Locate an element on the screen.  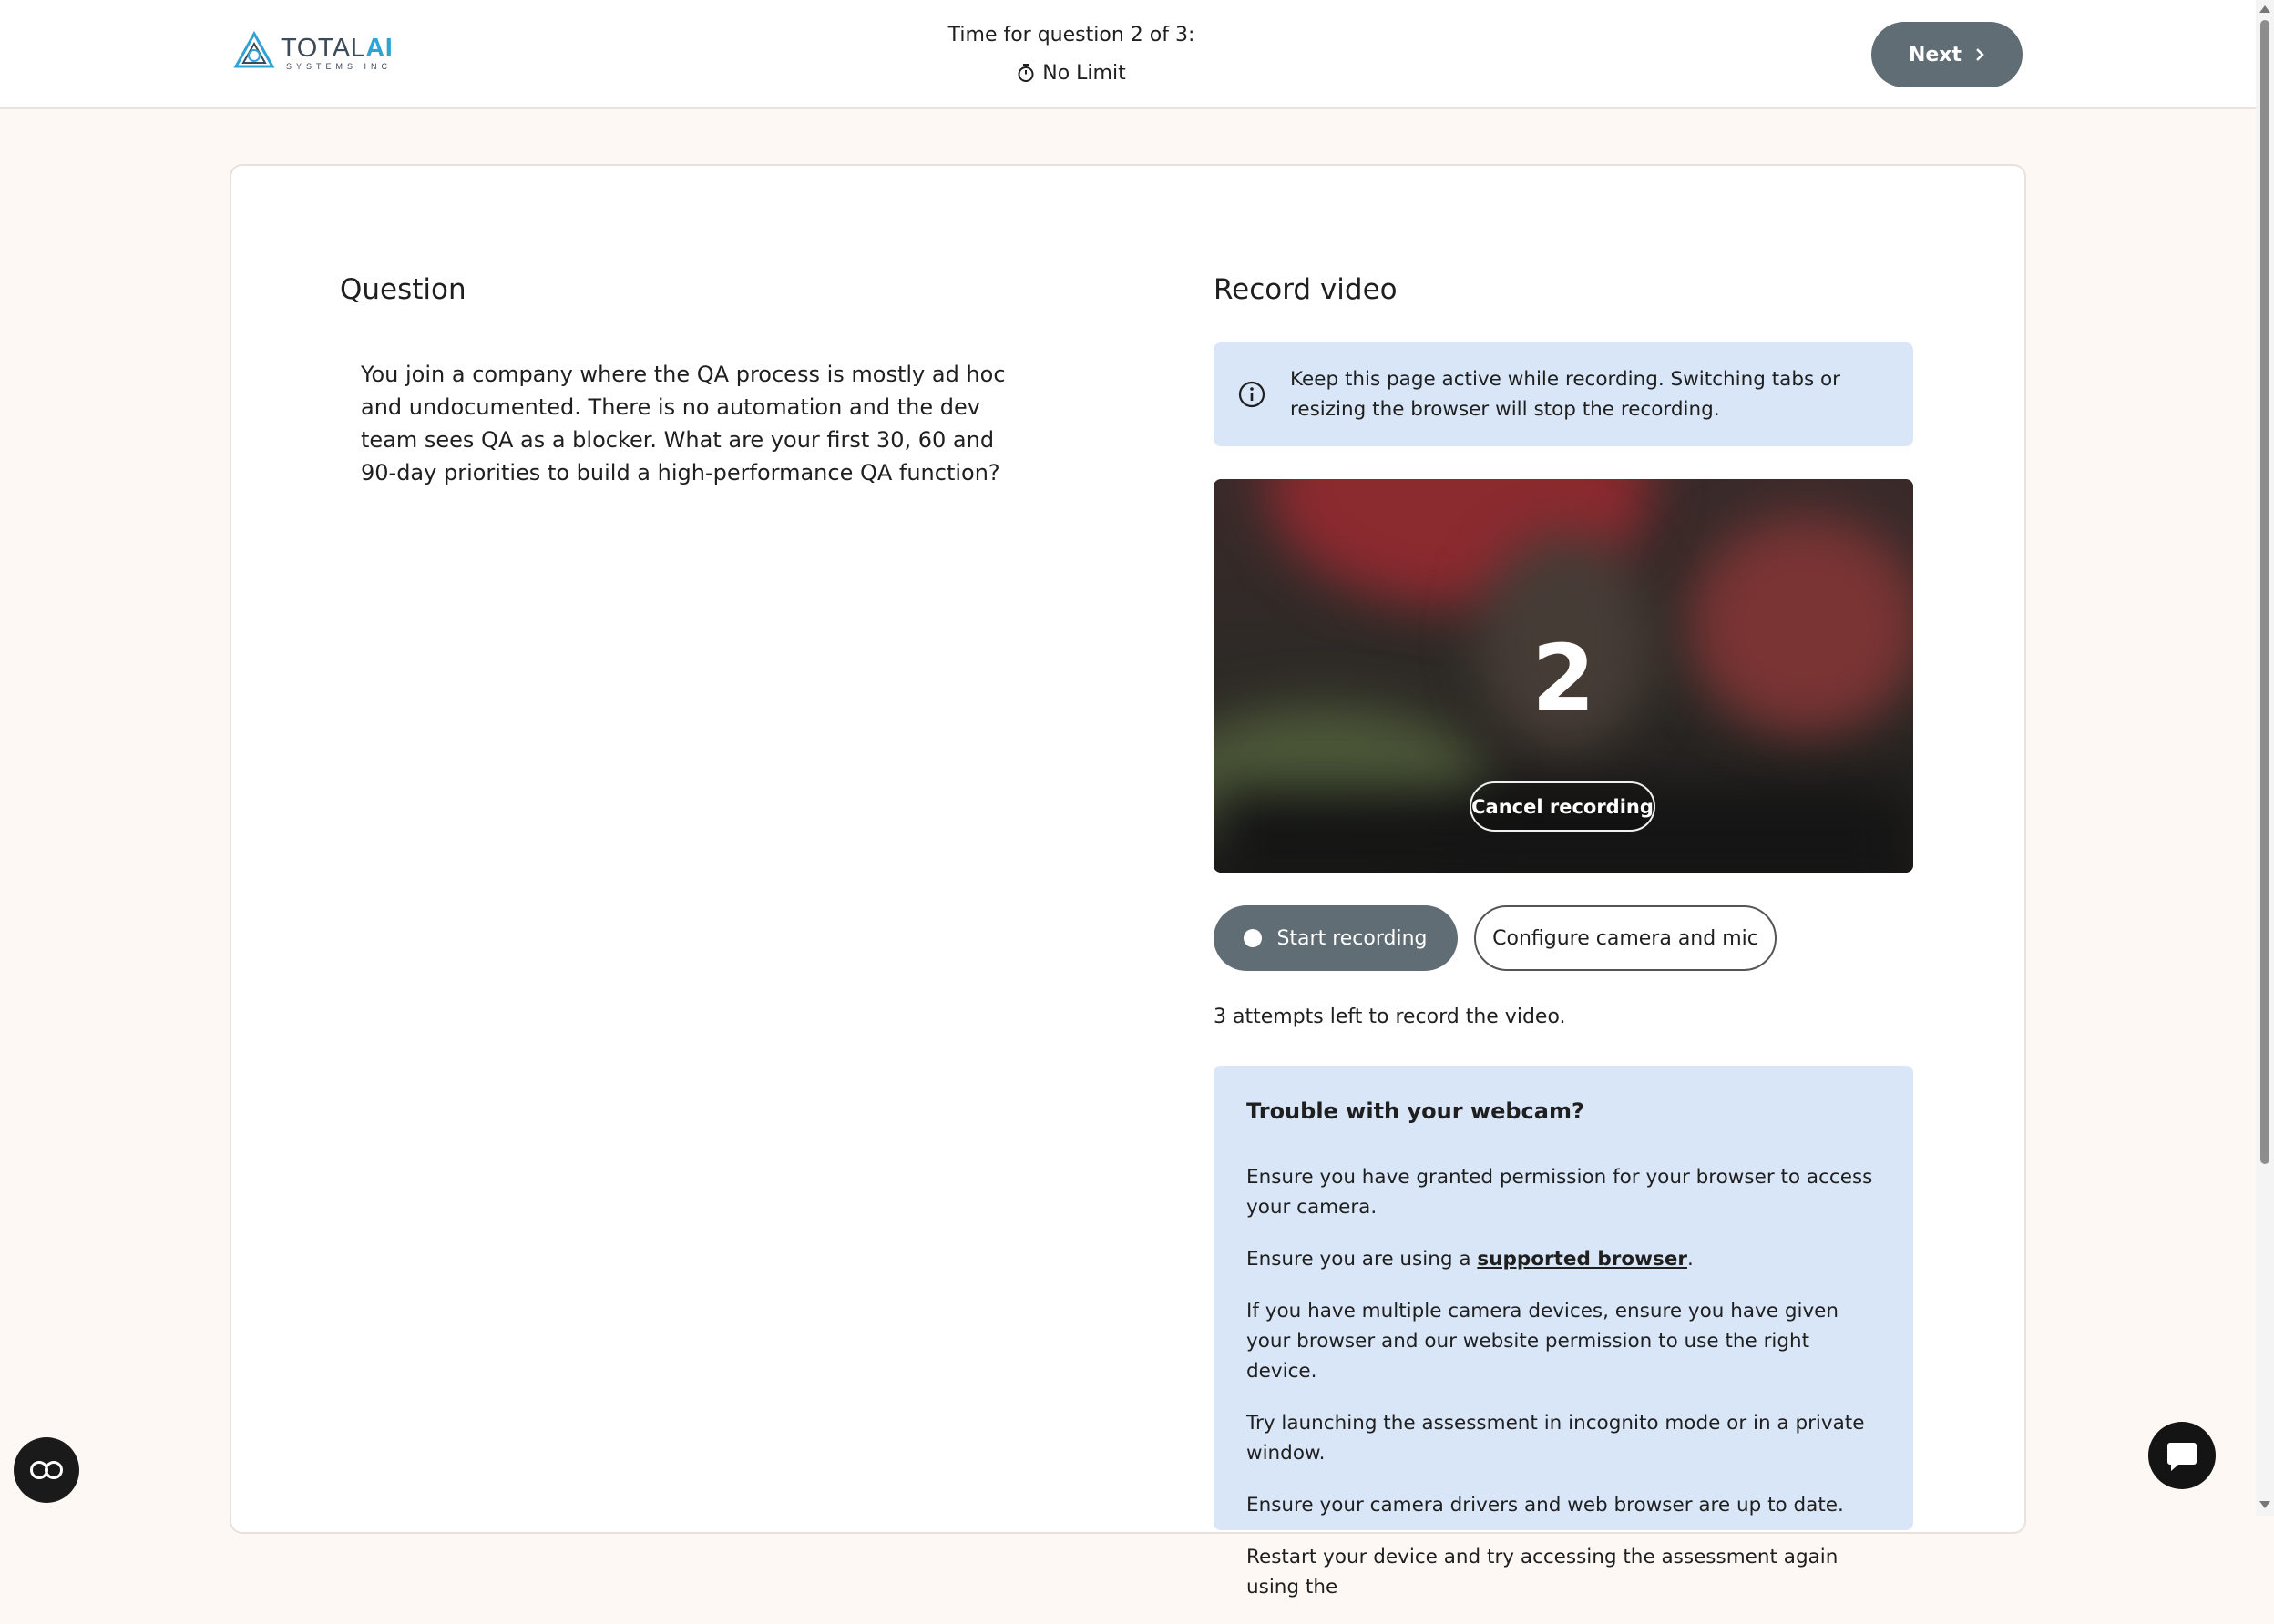
chat-icon is located at coordinates (2182, 1457).